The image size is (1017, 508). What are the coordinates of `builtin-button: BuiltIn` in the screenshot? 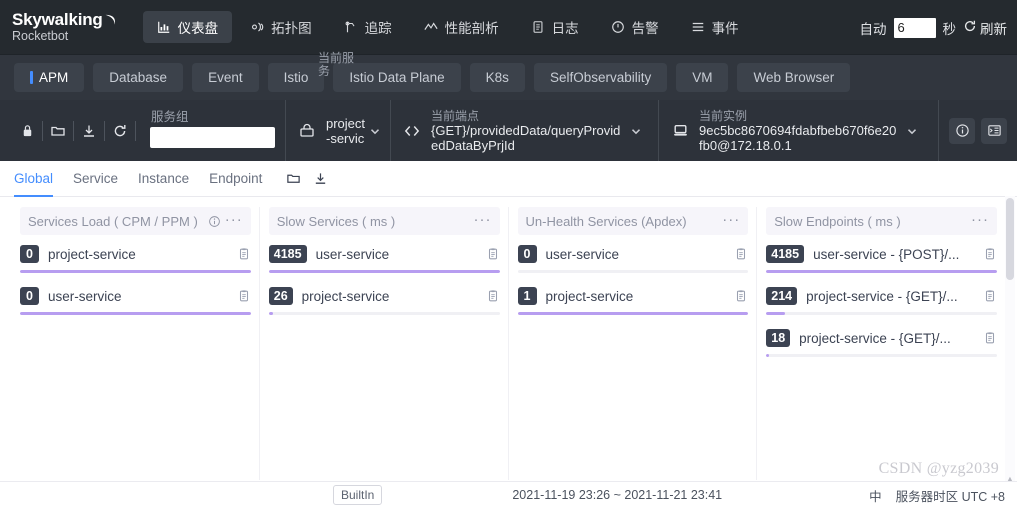 It's located at (358, 495).